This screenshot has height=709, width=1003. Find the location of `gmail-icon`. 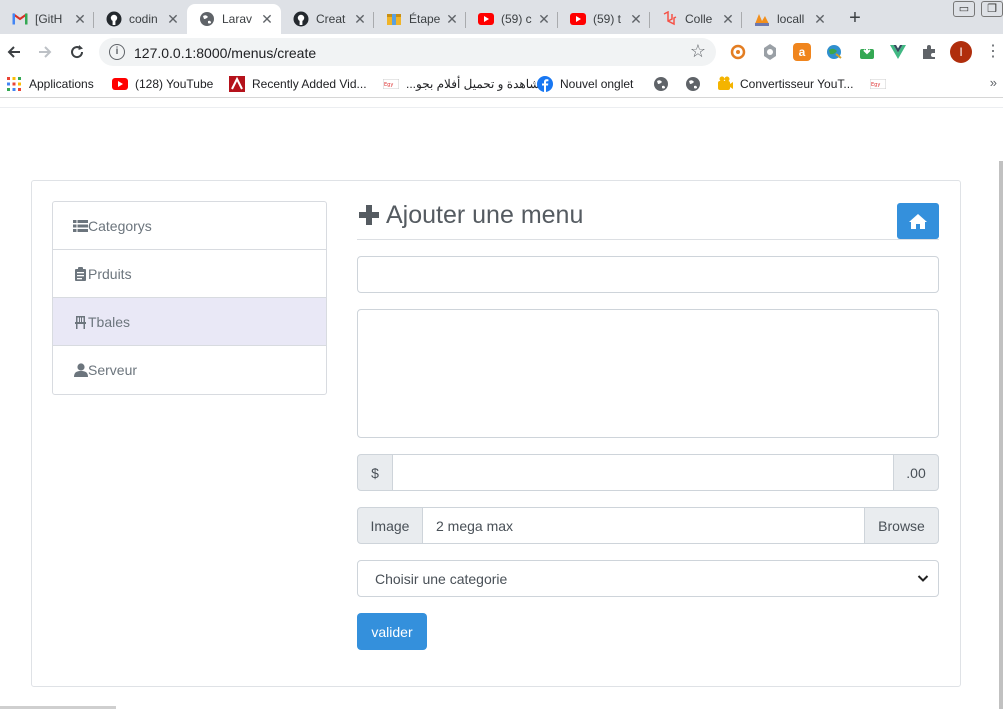

gmail-icon is located at coordinates (20, 19).